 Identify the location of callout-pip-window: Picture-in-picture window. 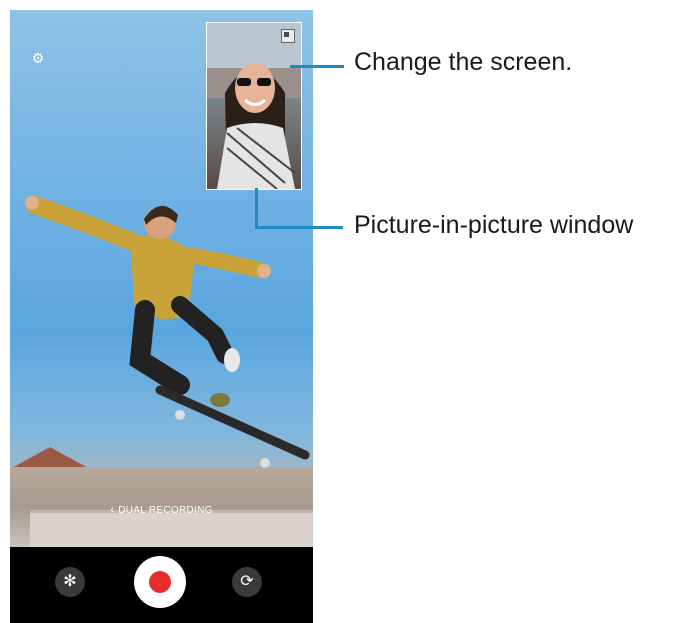
(494, 225).